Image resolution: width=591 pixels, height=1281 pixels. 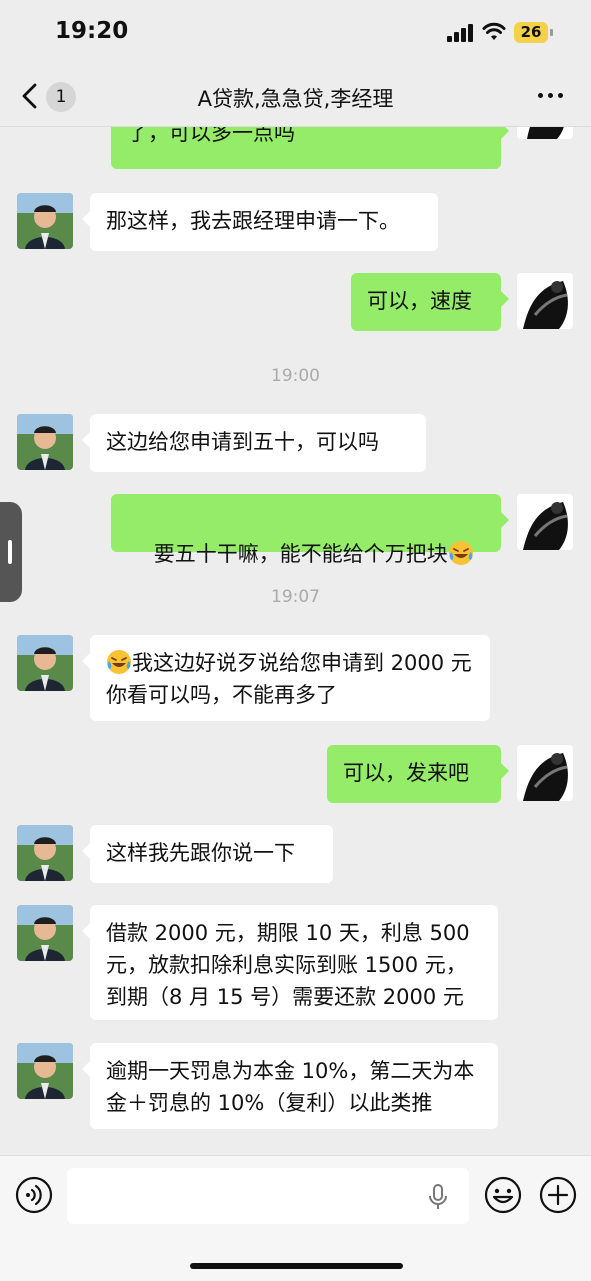 What do you see at coordinates (296, 1266) in the screenshot?
I see `home-indicator` at bounding box center [296, 1266].